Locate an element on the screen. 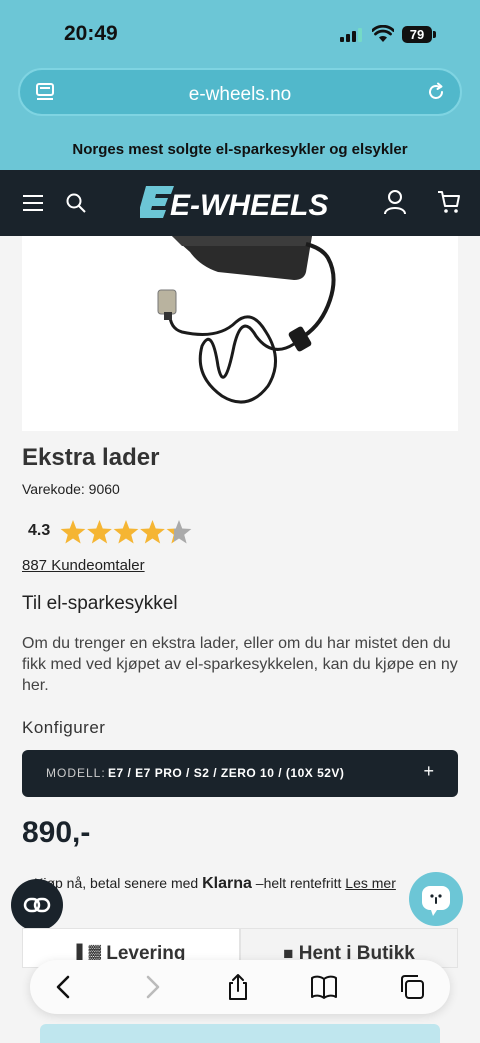  product-sku: Varekode: 9060 is located at coordinates (71, 489).